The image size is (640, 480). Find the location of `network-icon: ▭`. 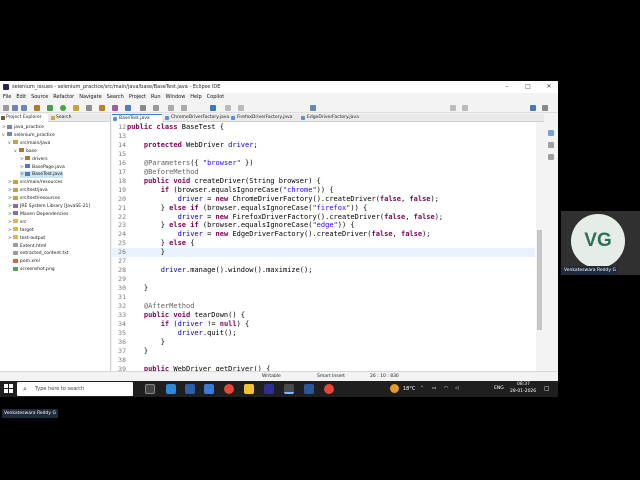

network-icon: ▭ is located at coordinates (434, 388).